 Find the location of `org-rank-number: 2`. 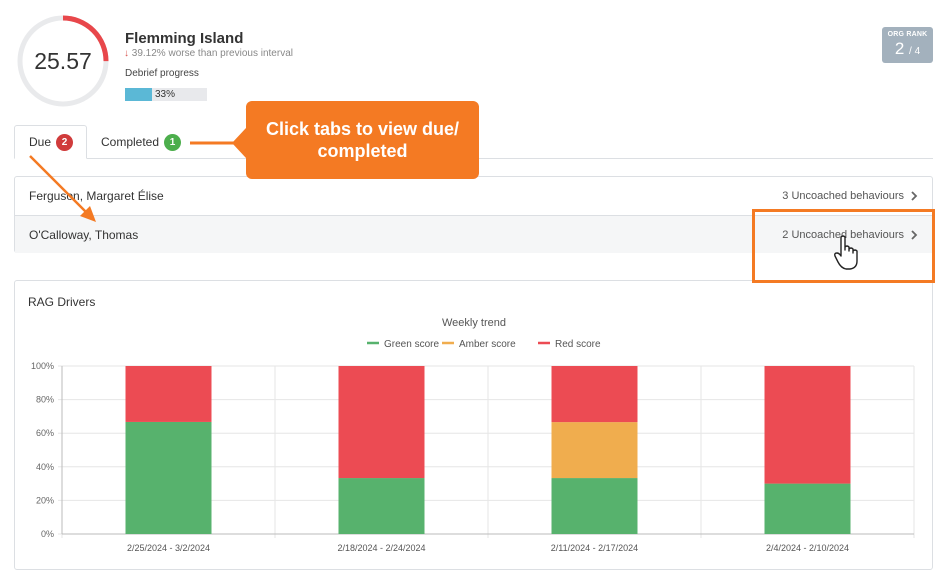

org-rank-number: 2 is located at coordinates (899, 48).